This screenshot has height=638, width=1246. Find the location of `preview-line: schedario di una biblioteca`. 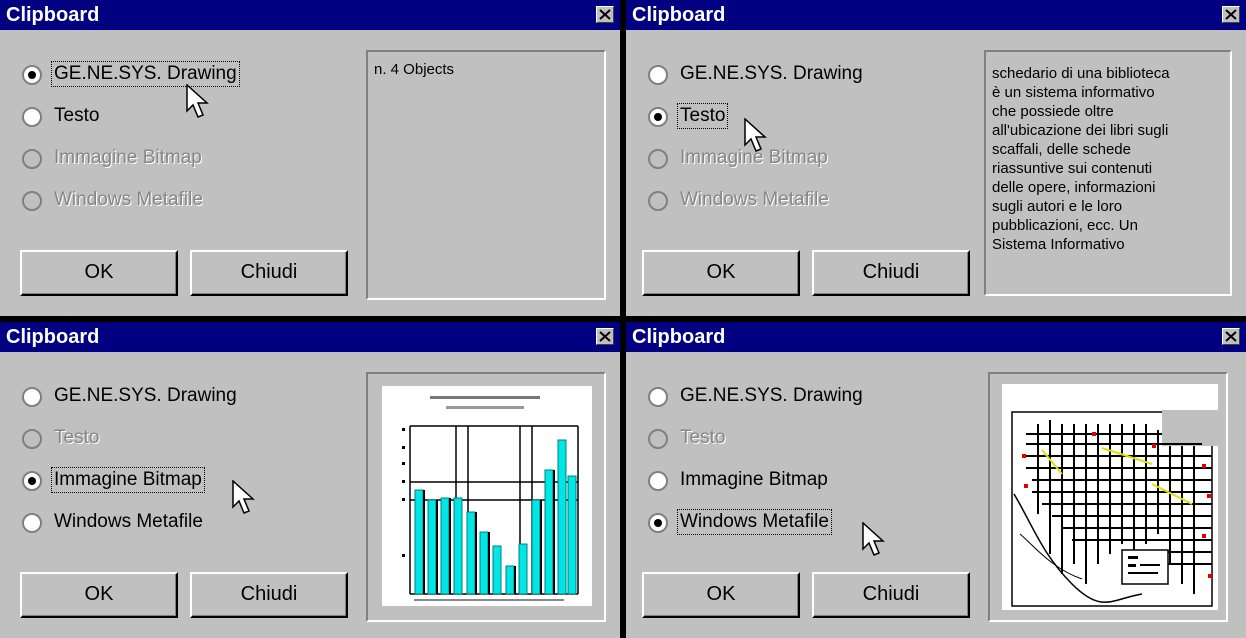

preview-line: schedario di una biblioteca is located at coordinates (1081, 73).